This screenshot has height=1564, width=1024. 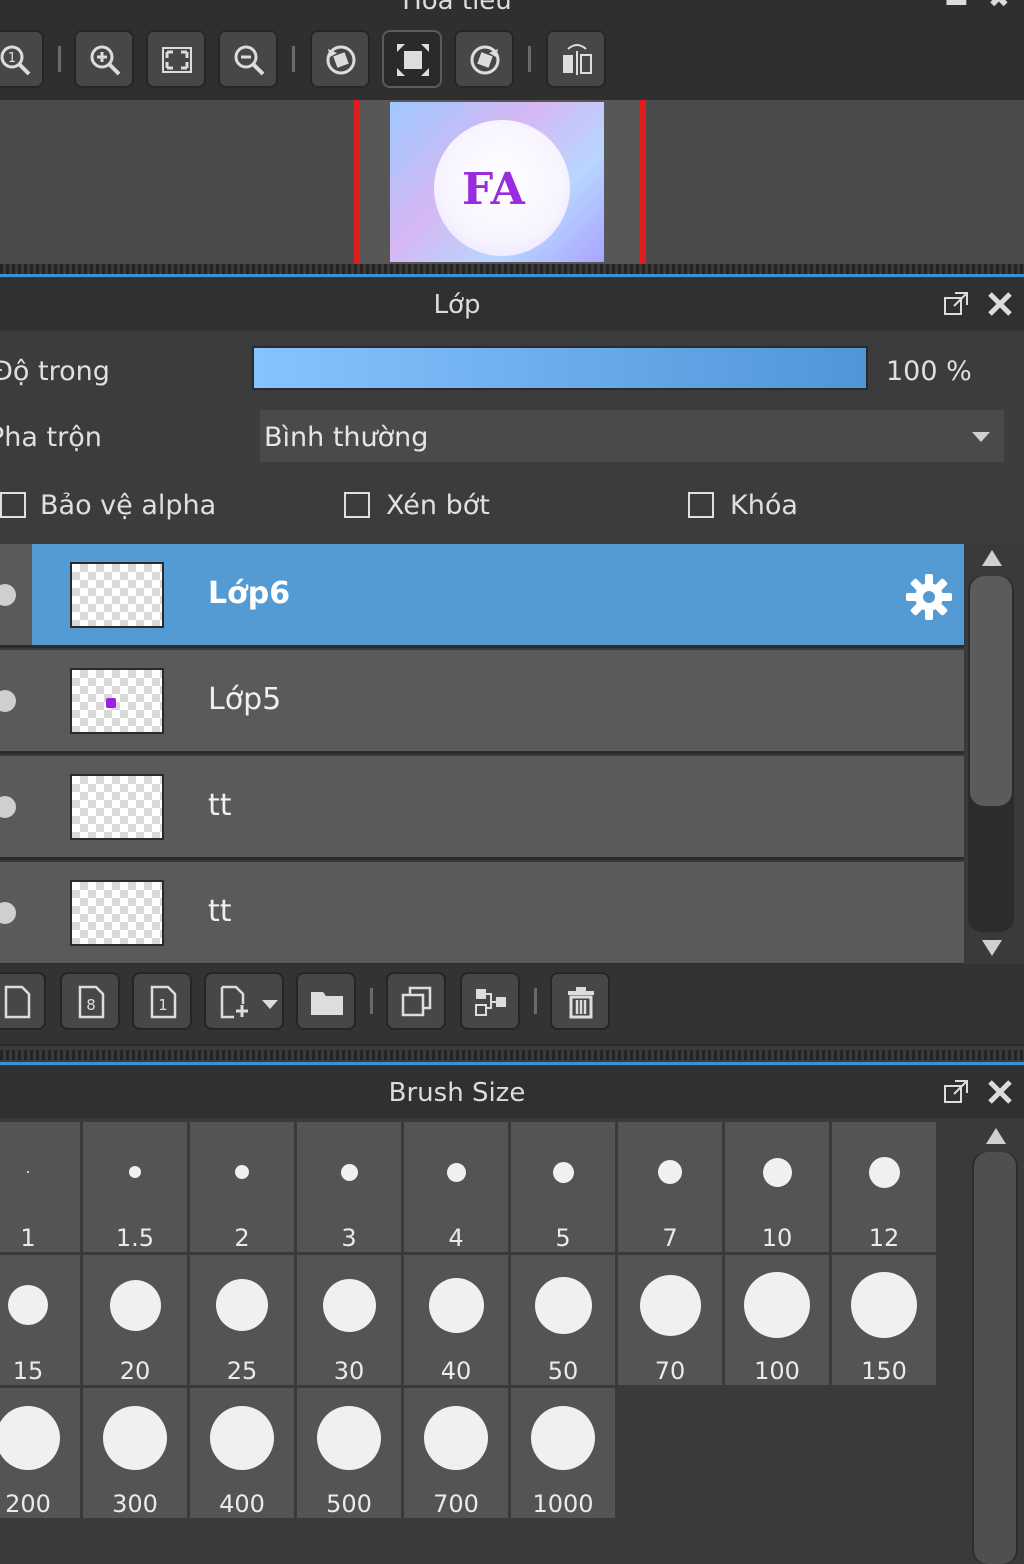 What do you see at coordinates (40, 1187) in the screenshot?
I see `brush-size-item: 1` at bounding box center [40, 1187].